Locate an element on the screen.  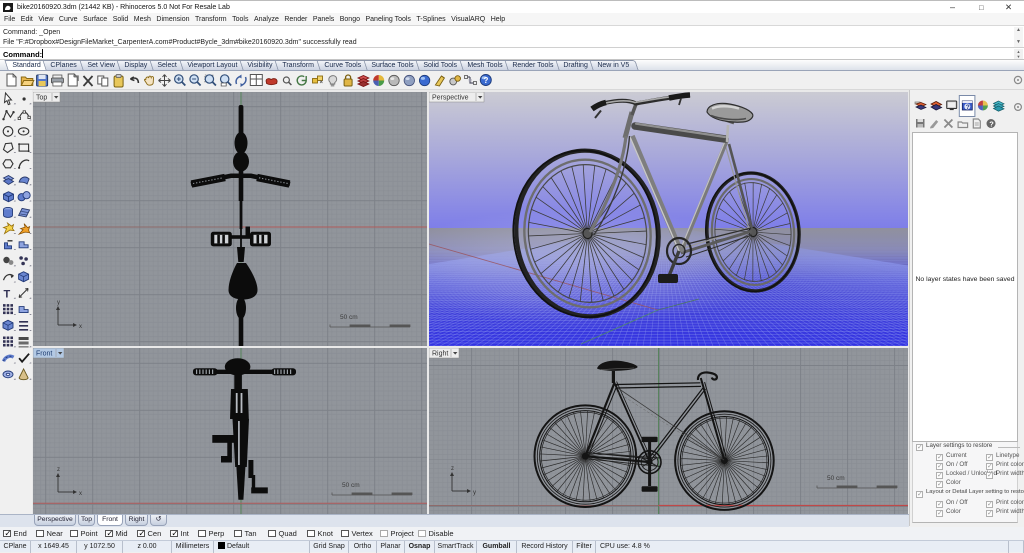
svg-text: Perspective is located at coordinates (450, 98).